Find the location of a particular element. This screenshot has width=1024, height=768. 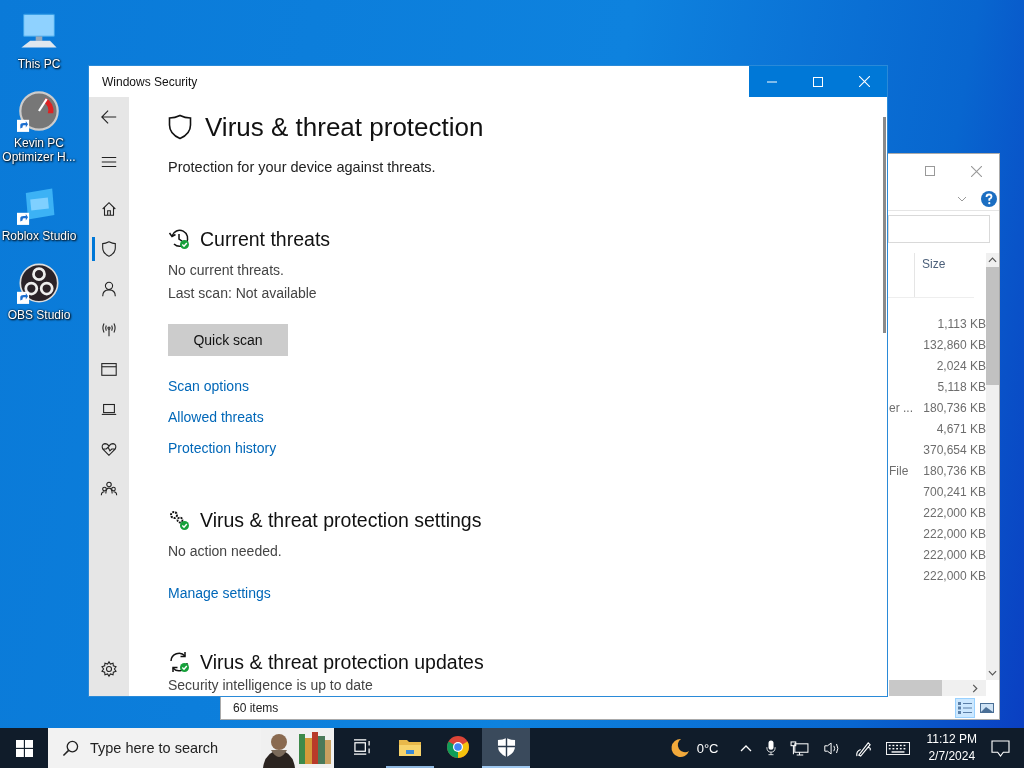

people-icon is located at coordinates (109, 489).